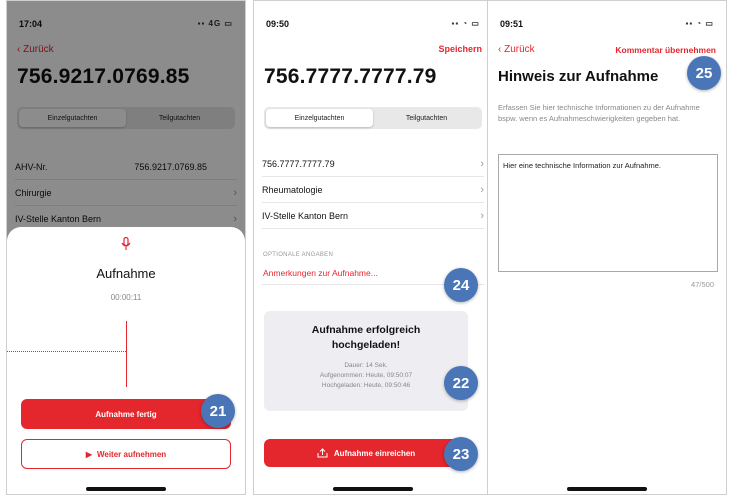  I want to click on callout-badge: 21, so click(218, 411).